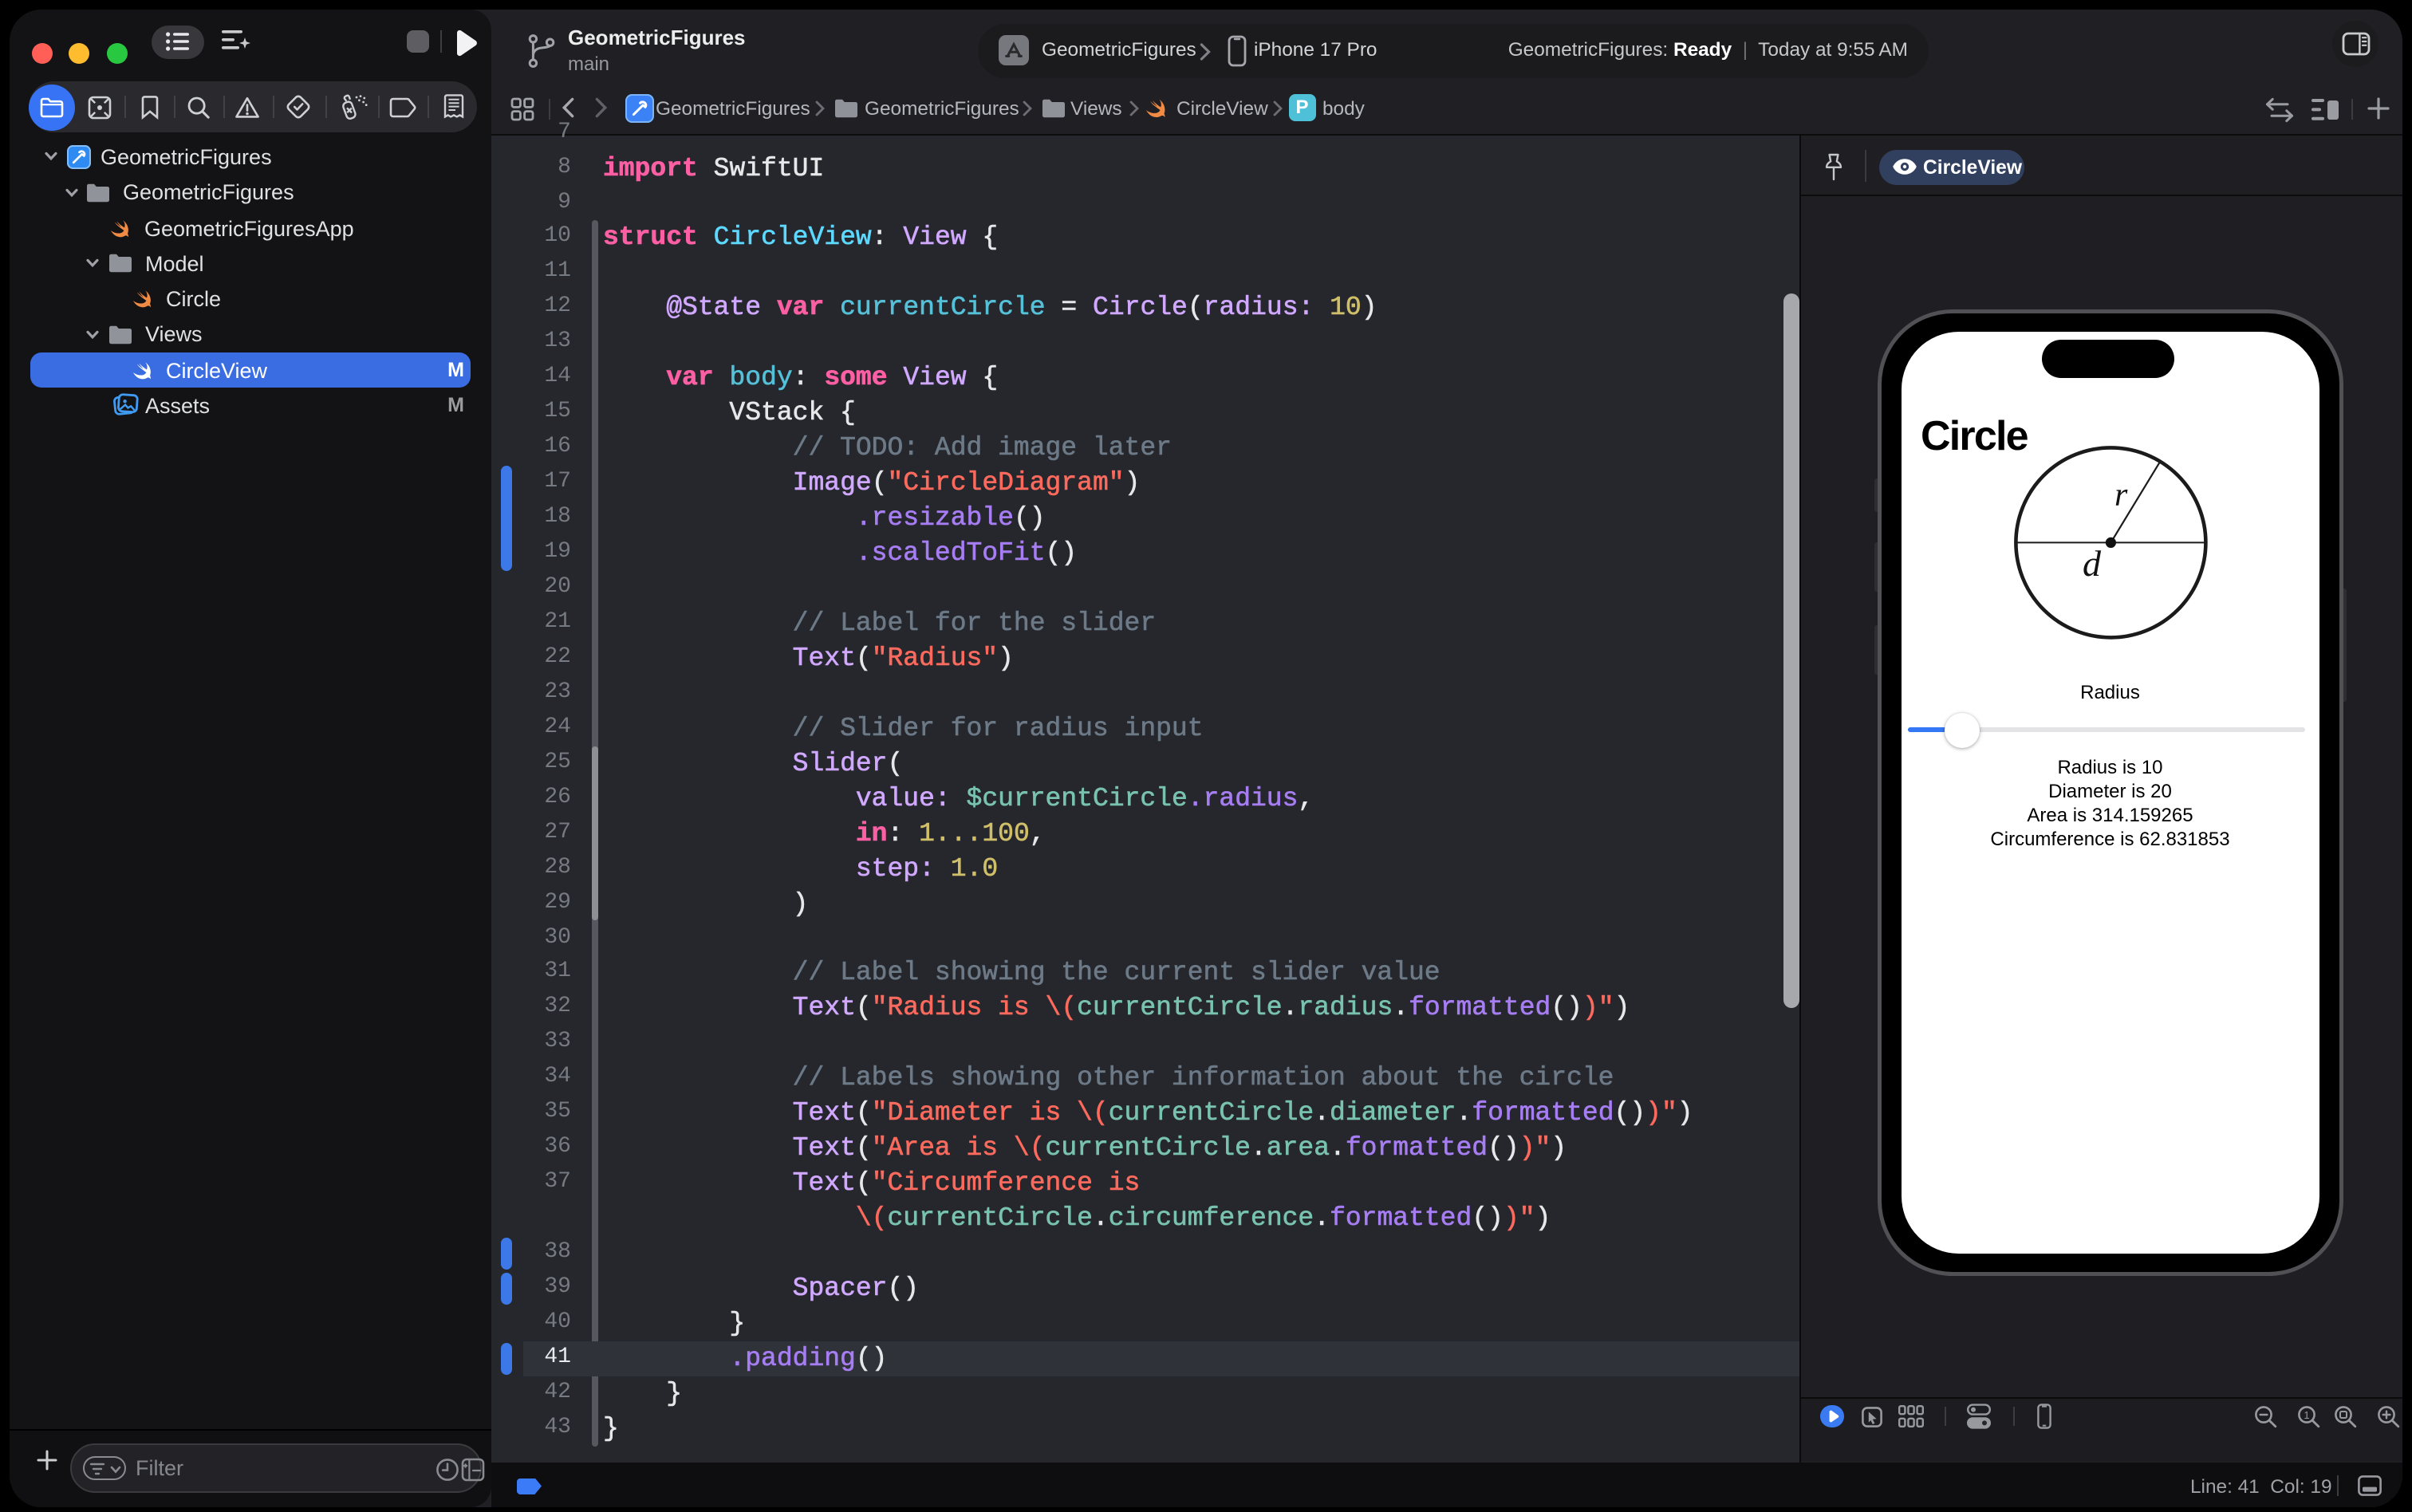 Image resolution: width=2412 pixels, height=1512 pixels. What do you see at coordinates (2306, 1415) in the screenshot?
I see `svg-text: 1` at bounding box center [2306, 1415].